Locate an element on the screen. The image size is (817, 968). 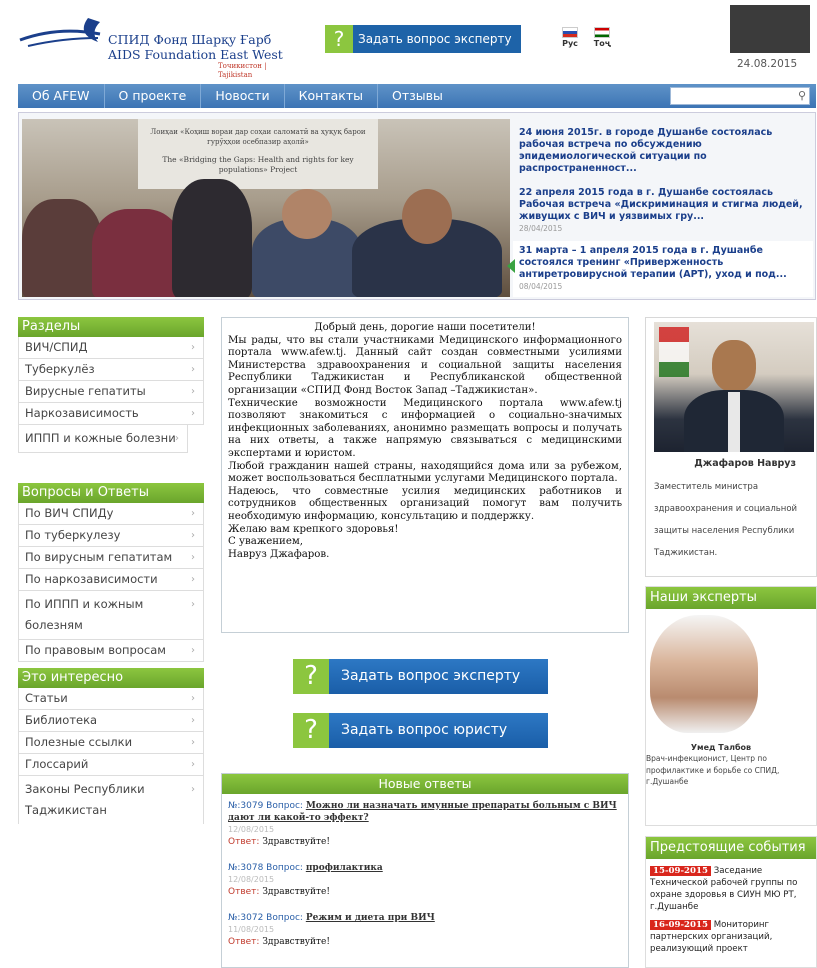
minister-name: Джафаров Навруз is located at coordinates (745, 463).